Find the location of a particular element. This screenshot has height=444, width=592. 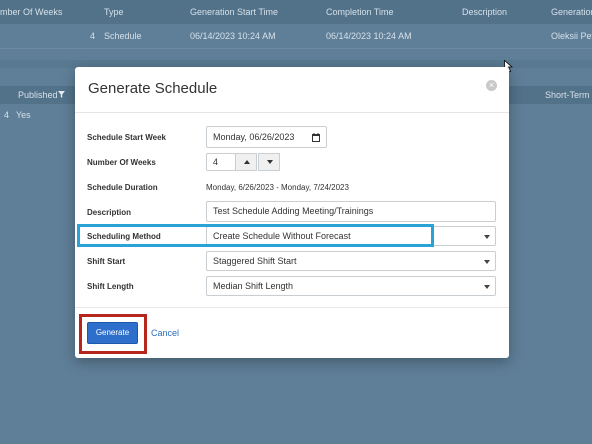

generate-button: Generate is located at coordinates (112, 333).